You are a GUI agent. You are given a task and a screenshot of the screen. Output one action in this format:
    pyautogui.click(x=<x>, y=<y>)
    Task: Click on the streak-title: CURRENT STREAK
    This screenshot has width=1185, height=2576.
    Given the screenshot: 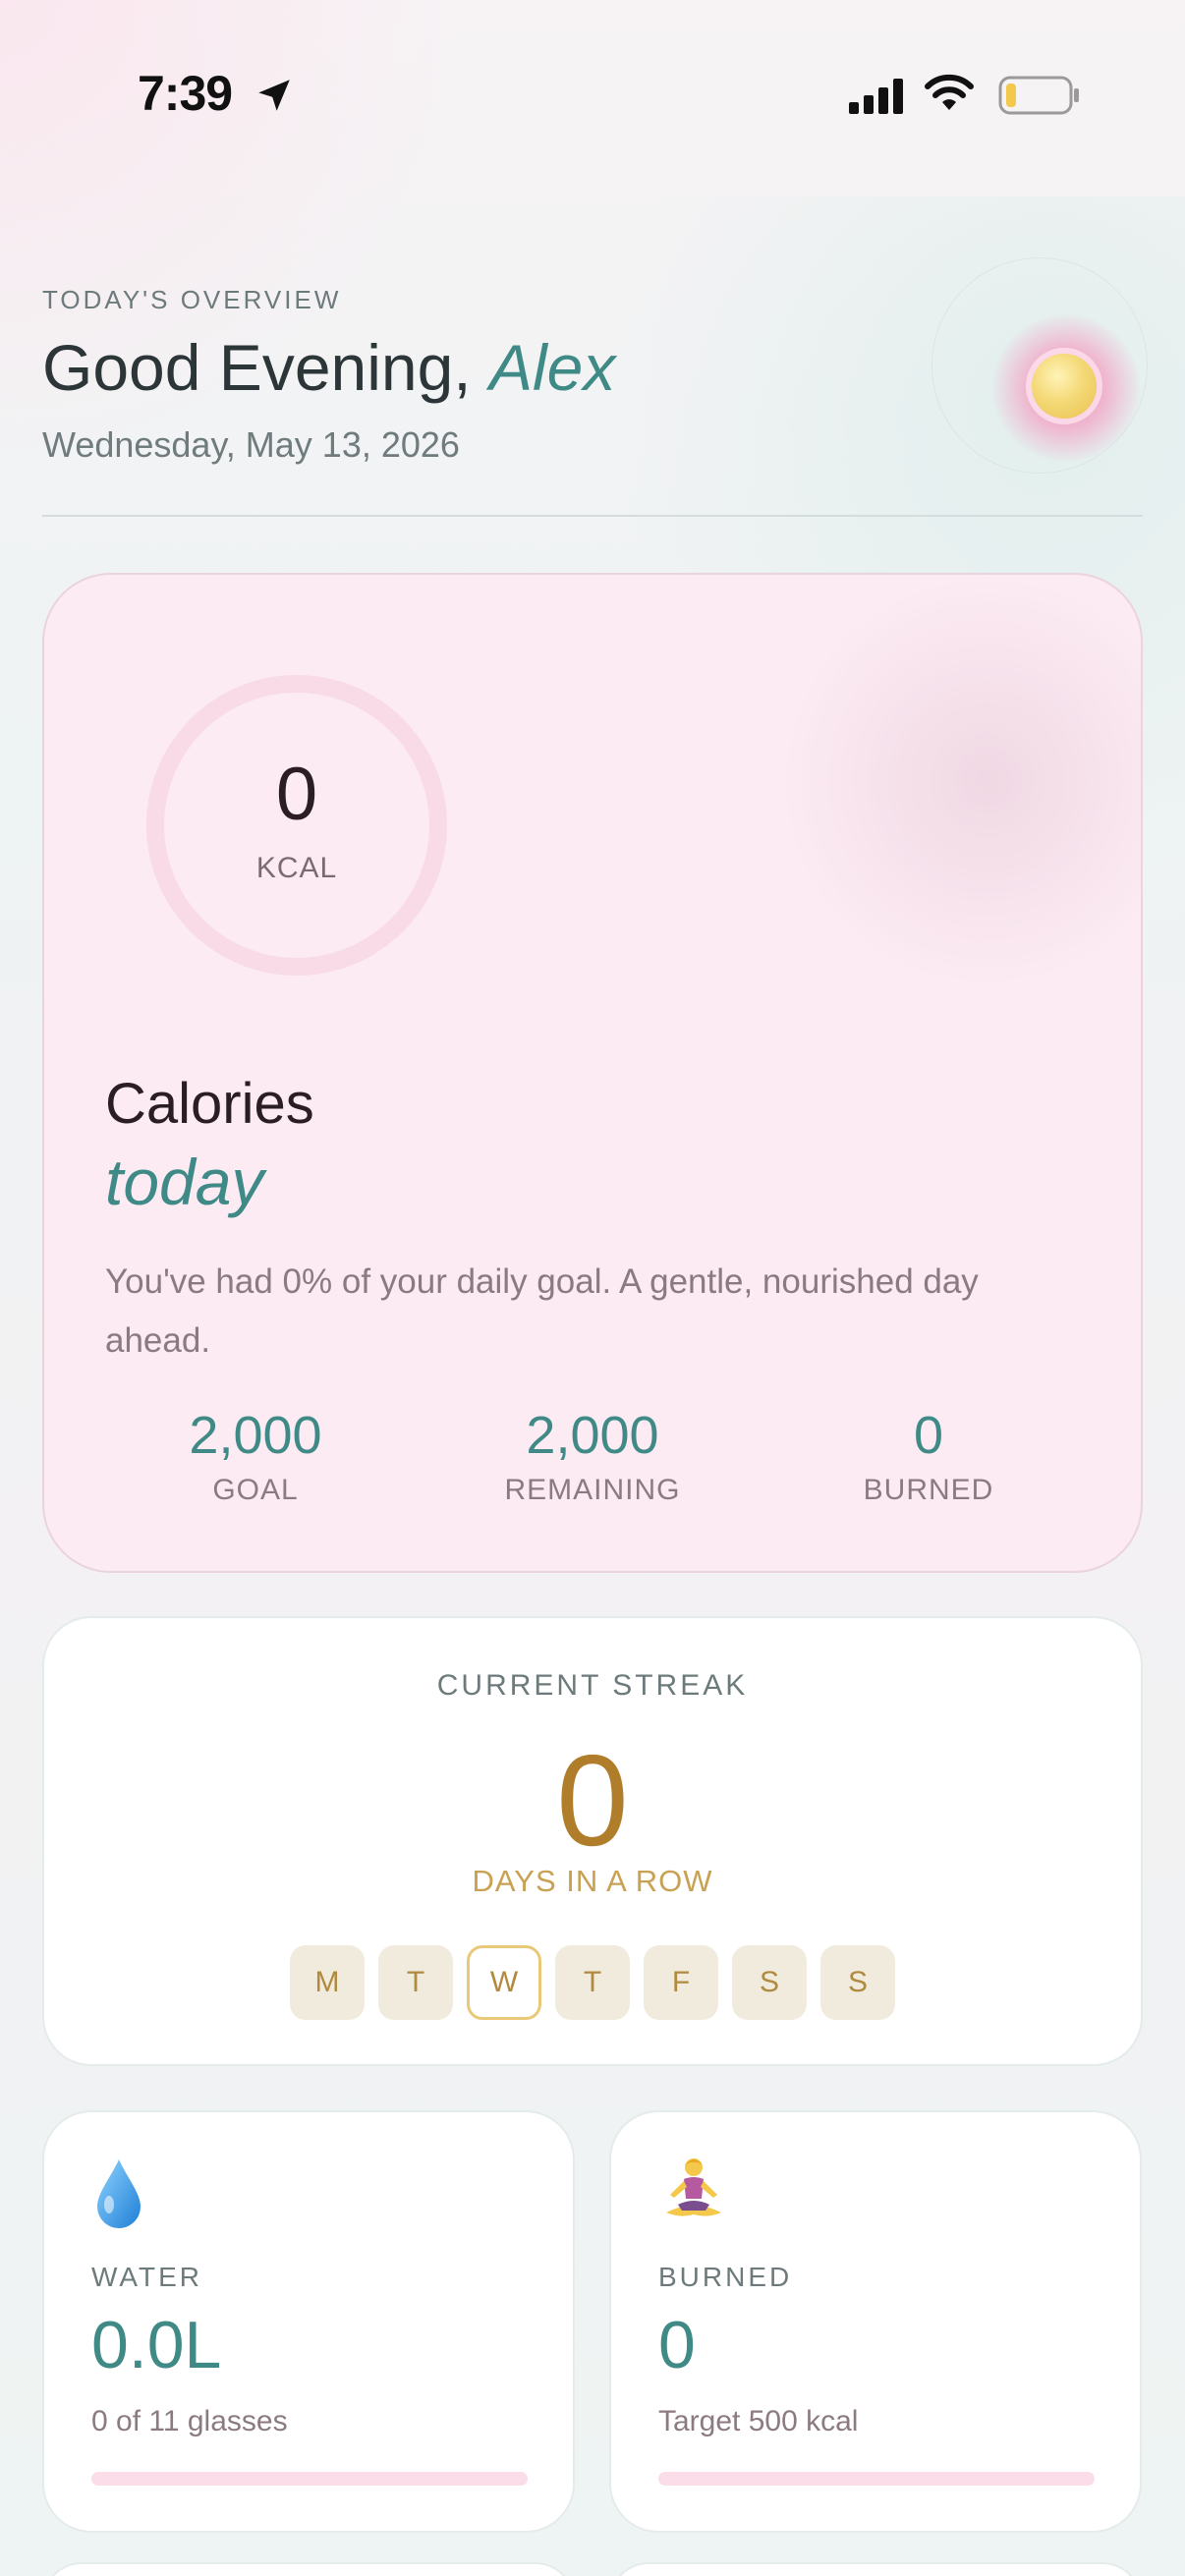 What is the action you would take?
    pyautogui.click(x=592, y=1685)
    